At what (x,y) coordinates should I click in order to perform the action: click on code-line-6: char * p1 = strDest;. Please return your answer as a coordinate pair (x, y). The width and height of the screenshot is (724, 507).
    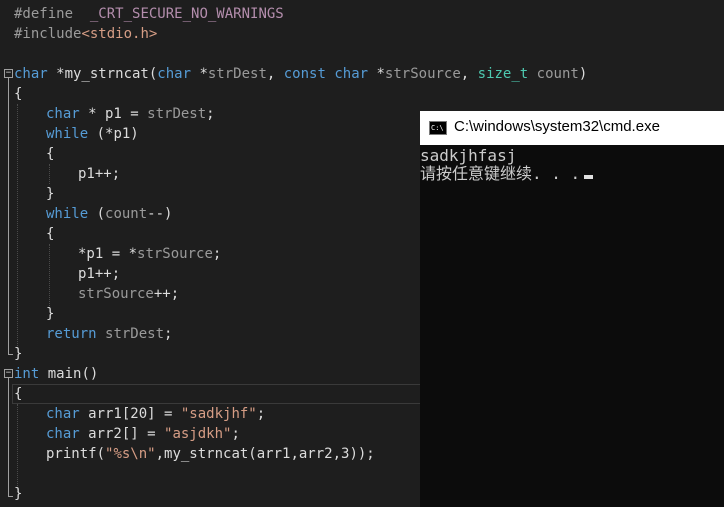
    Looking at the image, I should click on (130, 114).